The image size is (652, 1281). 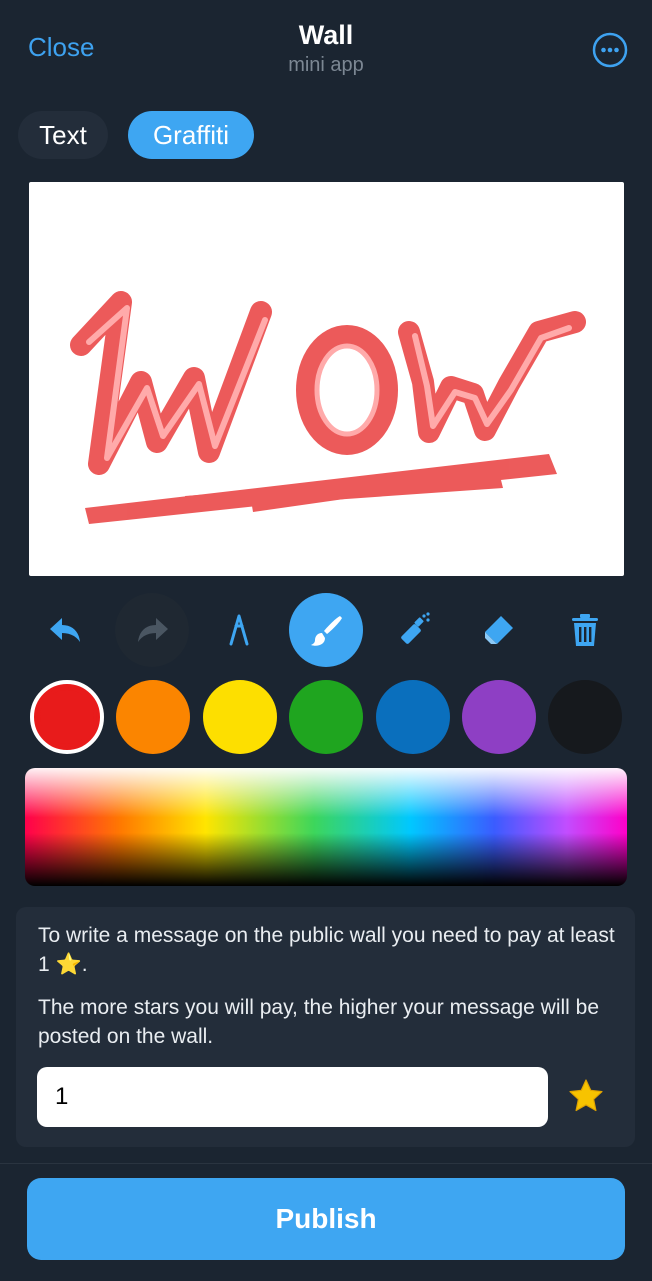 I want to click on more-options-button, so click(x=610, y=50).